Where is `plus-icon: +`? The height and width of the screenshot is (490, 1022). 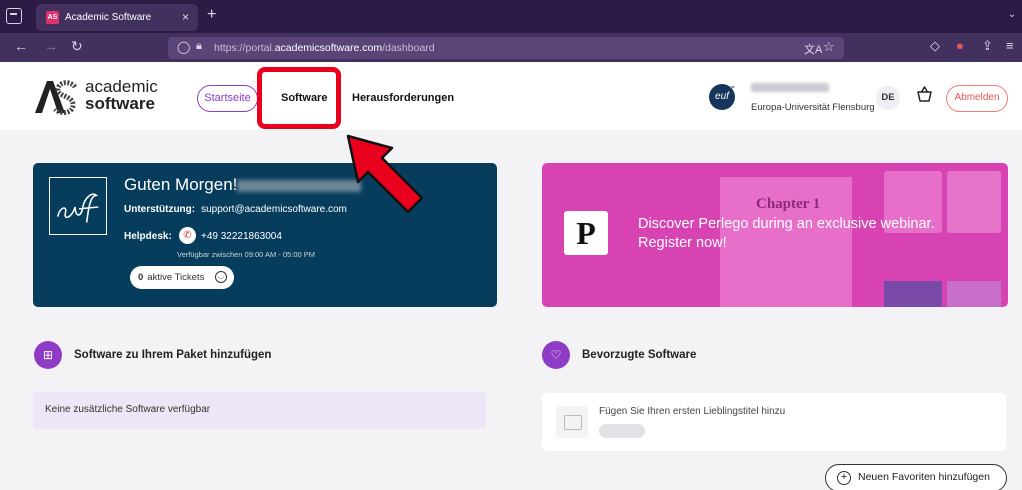 plus-icon: + is located at coordinates (844, 478).